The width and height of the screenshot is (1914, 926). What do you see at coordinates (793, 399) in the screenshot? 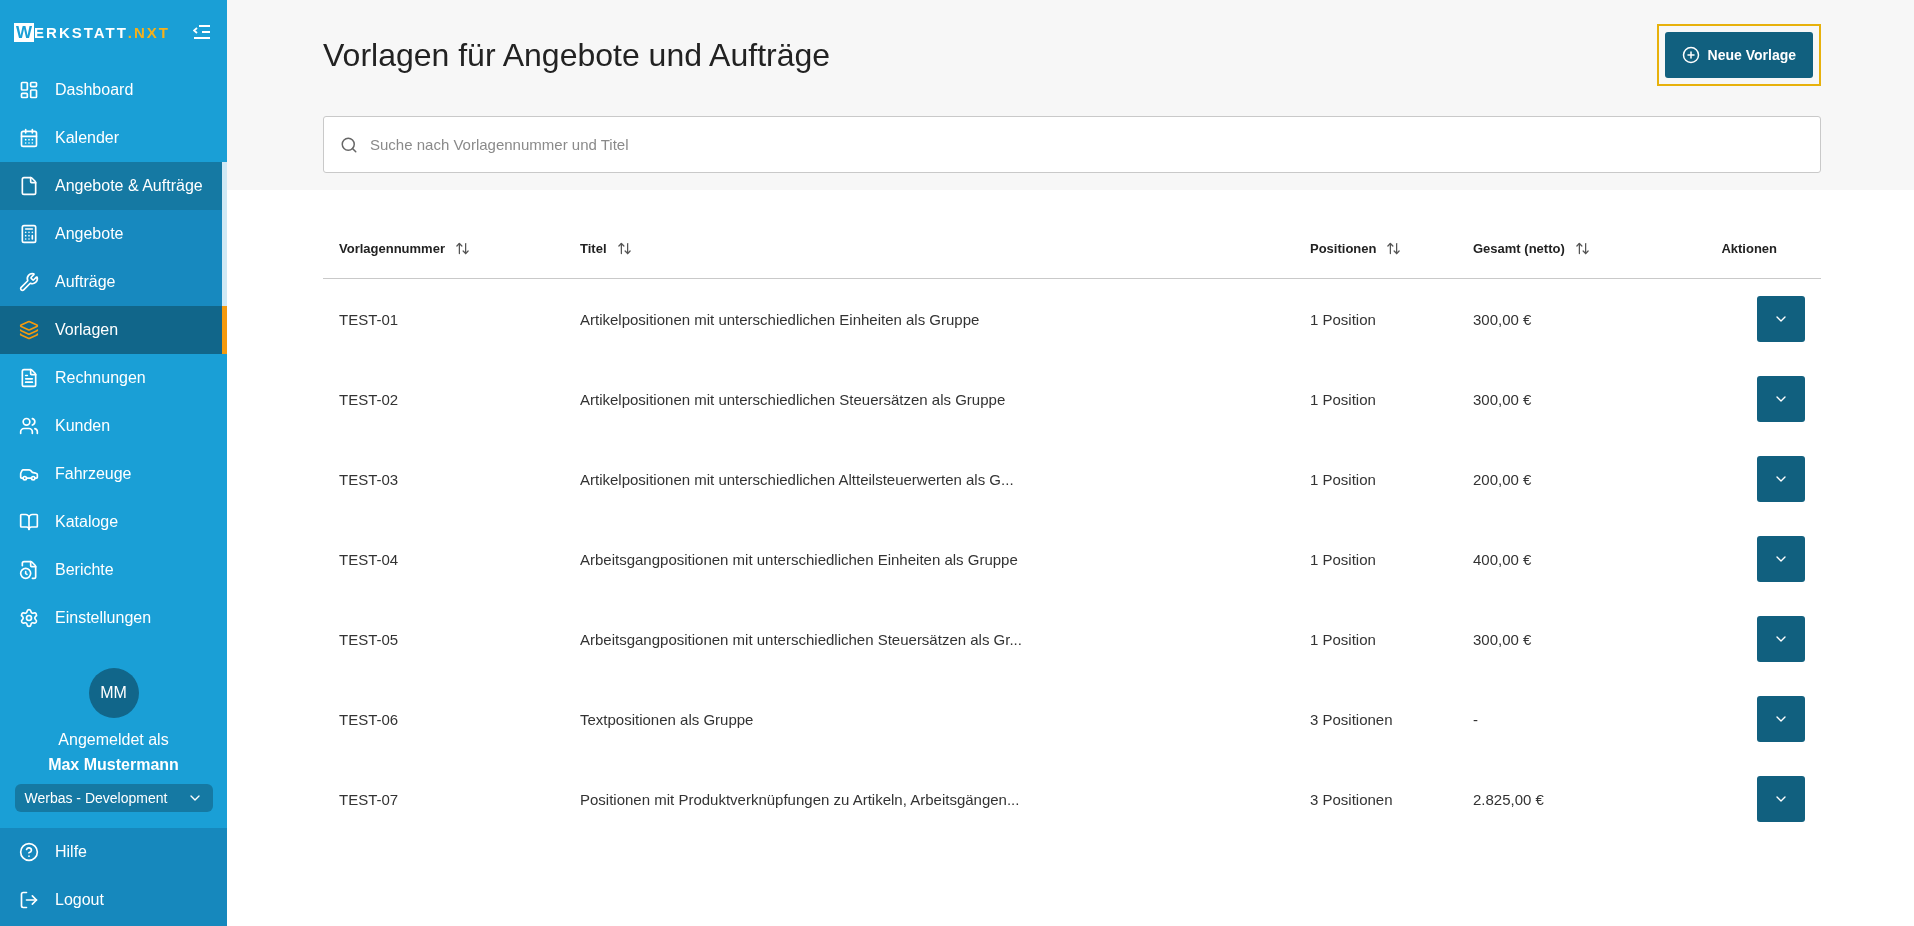
I see `table-cell-text: Artikelpositionen mit unterschiedlichen Steuersätzen als Gruppe` at bounding box center [793, 399].